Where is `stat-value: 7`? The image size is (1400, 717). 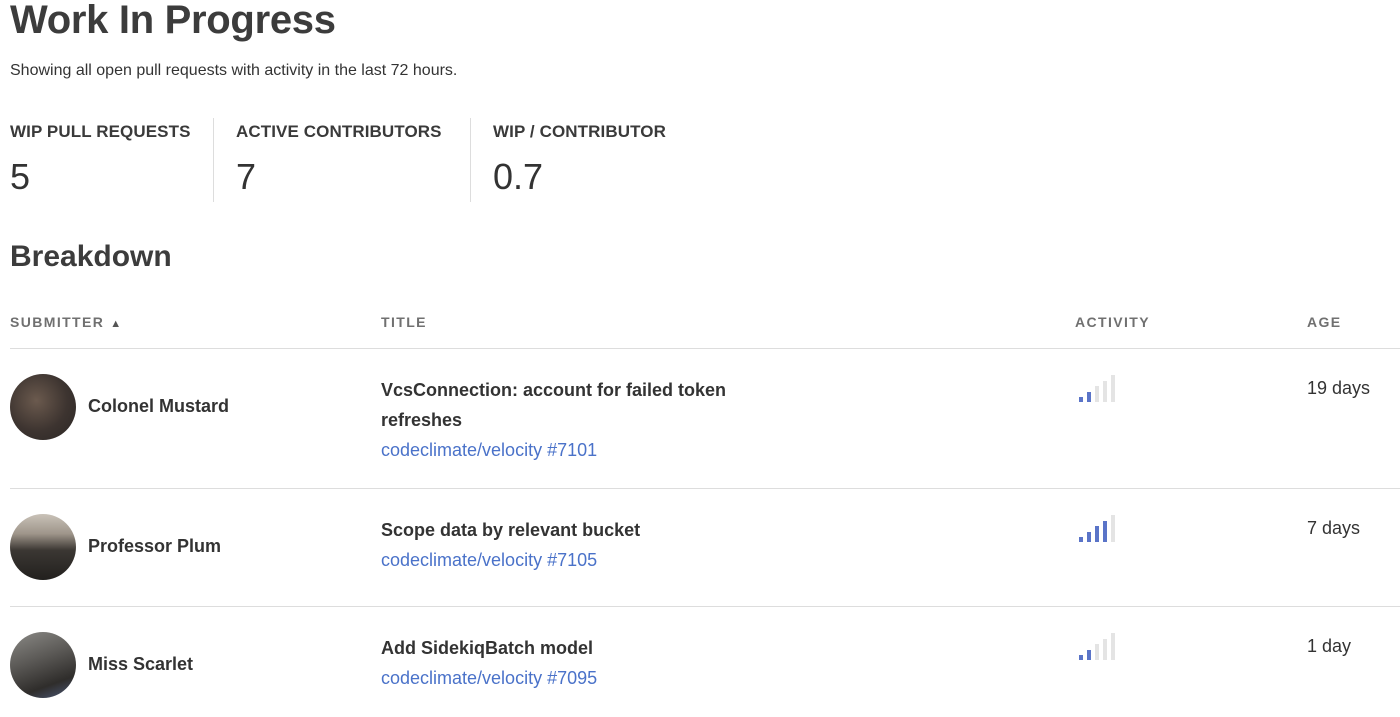 stat-value: 7 is located at coordinates (246, 176).